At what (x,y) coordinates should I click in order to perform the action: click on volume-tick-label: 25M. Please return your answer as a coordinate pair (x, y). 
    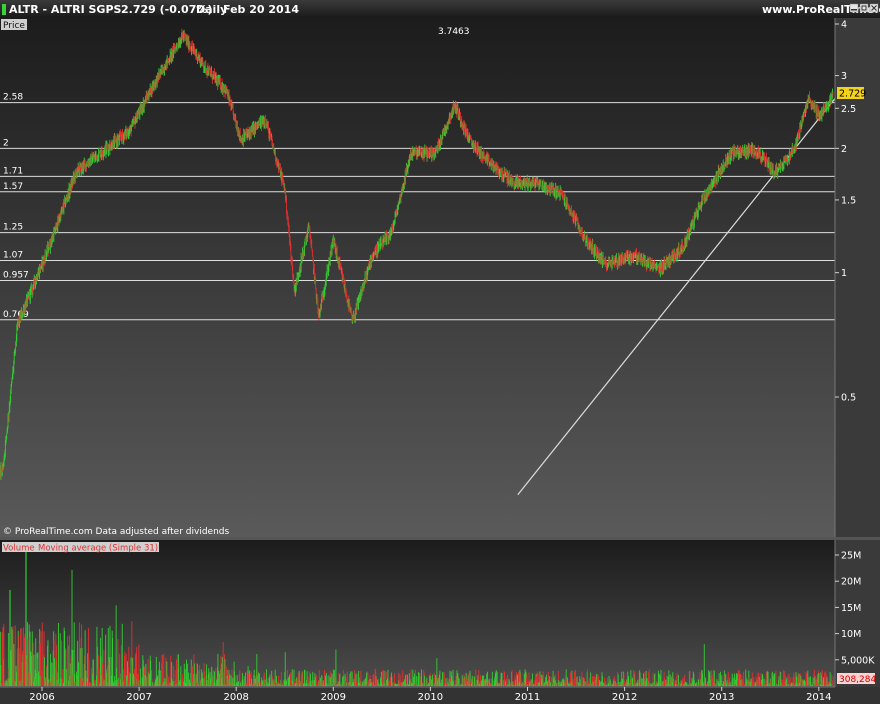
    Looking at the image, I should click on (851, 556).